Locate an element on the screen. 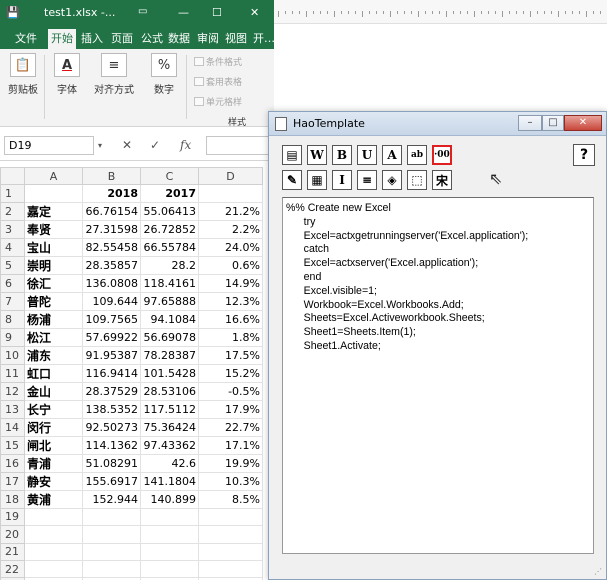  format-as-table-button: 套用表格 is located at coordinates (218, 81).